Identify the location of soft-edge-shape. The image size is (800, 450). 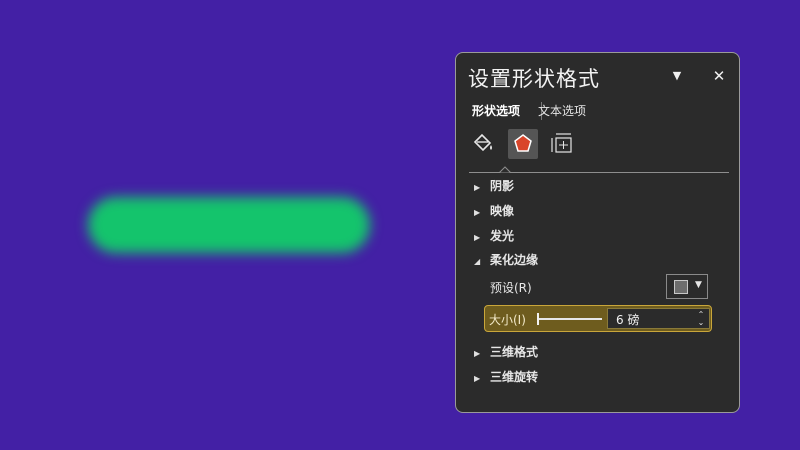
(229, 225).